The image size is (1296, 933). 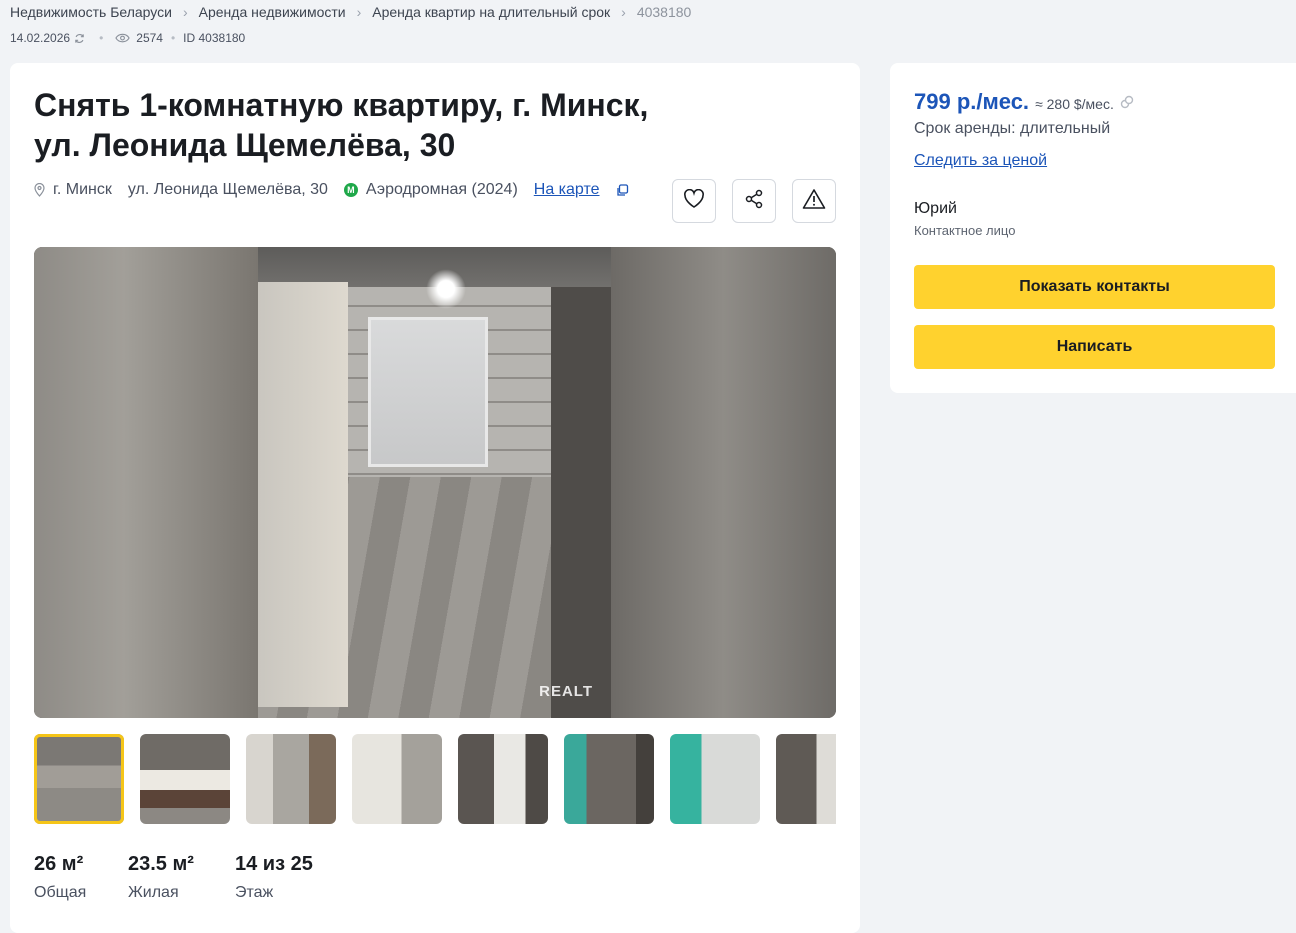 I want to click on stat-floor: 14 из 25 Этаж, so click(x=274, y=877).